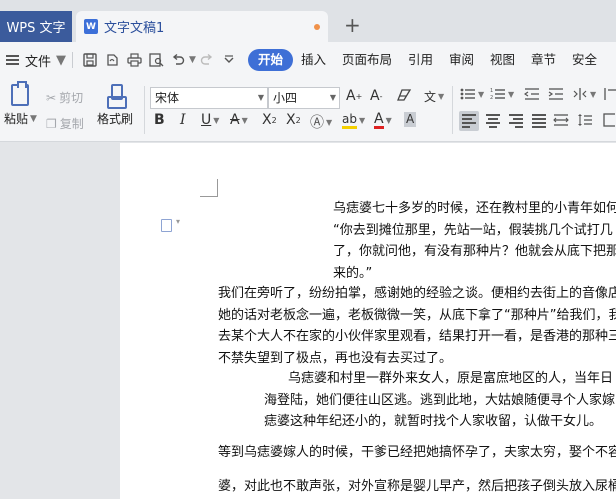 The image size is (616, 499). I want to click on align-right-button, so click(516, 121).